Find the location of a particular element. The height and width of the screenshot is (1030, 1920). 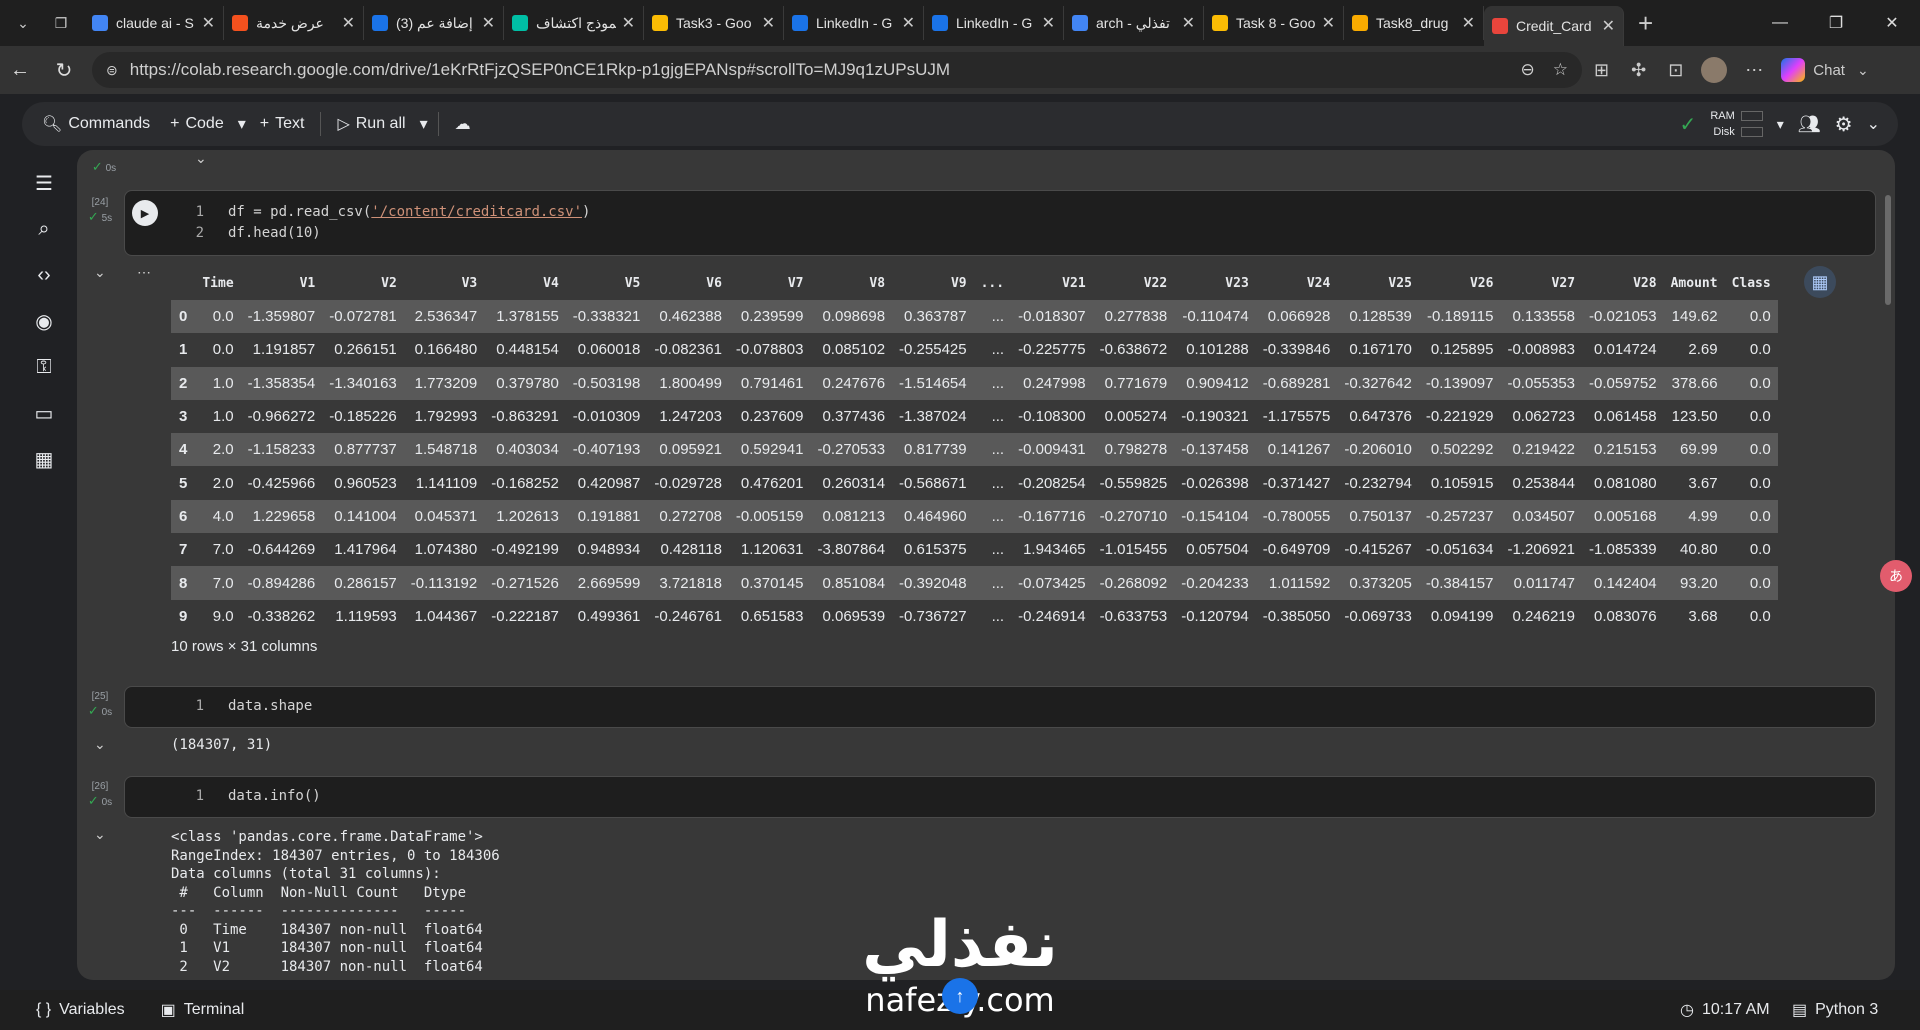

code-string: '/content/creditcard.csv' is located at coordinates (476, 212).